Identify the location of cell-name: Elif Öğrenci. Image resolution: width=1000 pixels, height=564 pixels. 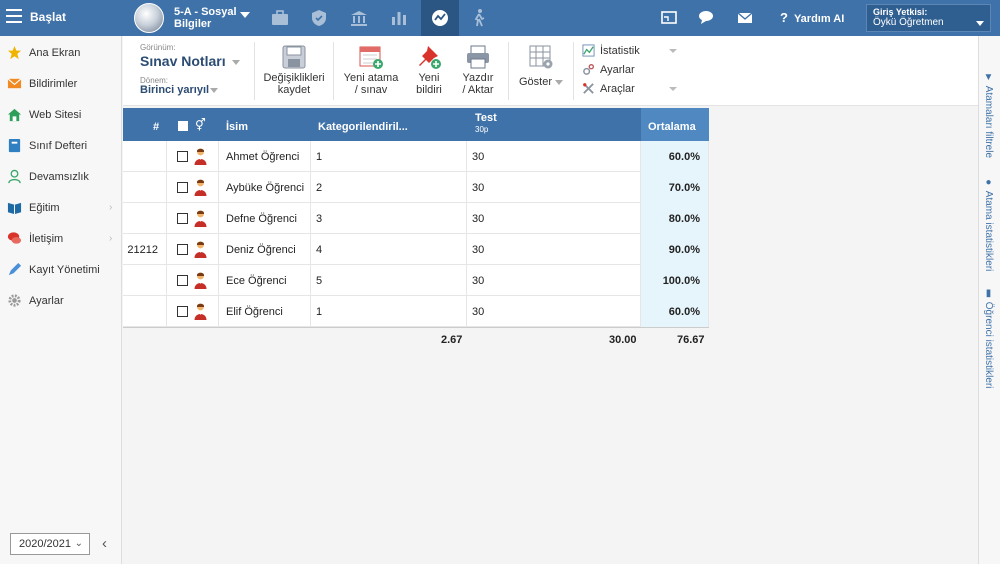
(265, 311).